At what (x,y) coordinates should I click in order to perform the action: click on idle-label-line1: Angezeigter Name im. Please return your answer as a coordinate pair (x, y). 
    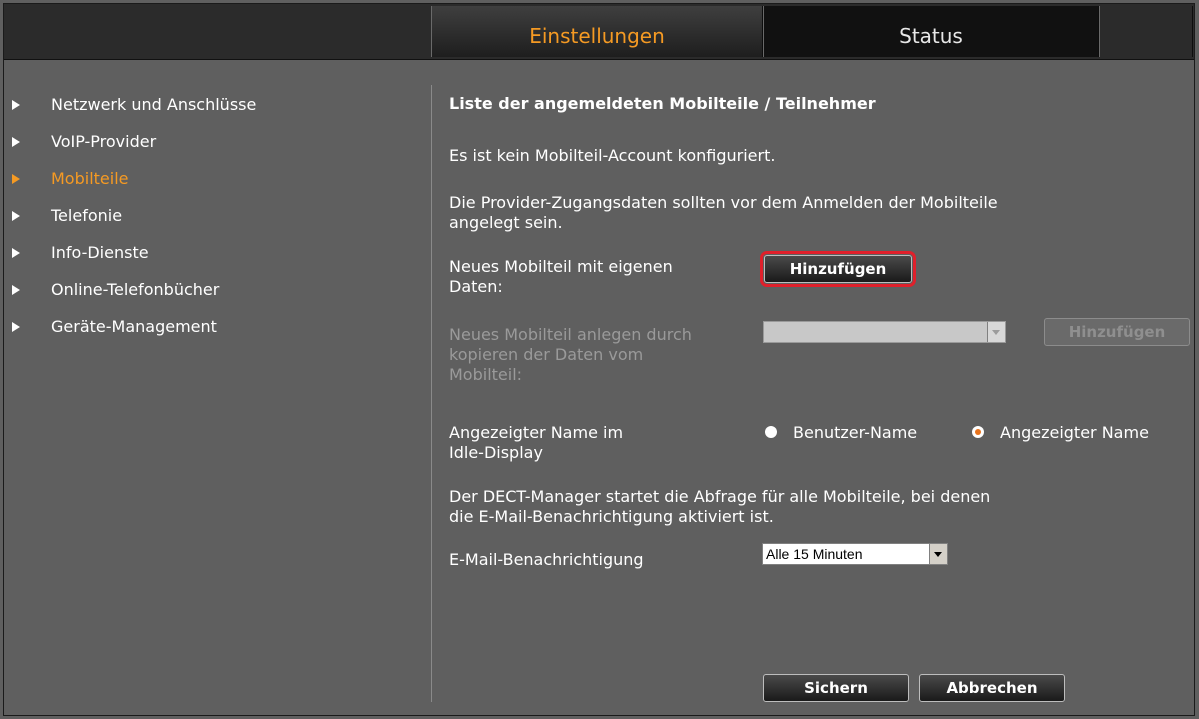
    Looking at the image, I should click on (536, 432).